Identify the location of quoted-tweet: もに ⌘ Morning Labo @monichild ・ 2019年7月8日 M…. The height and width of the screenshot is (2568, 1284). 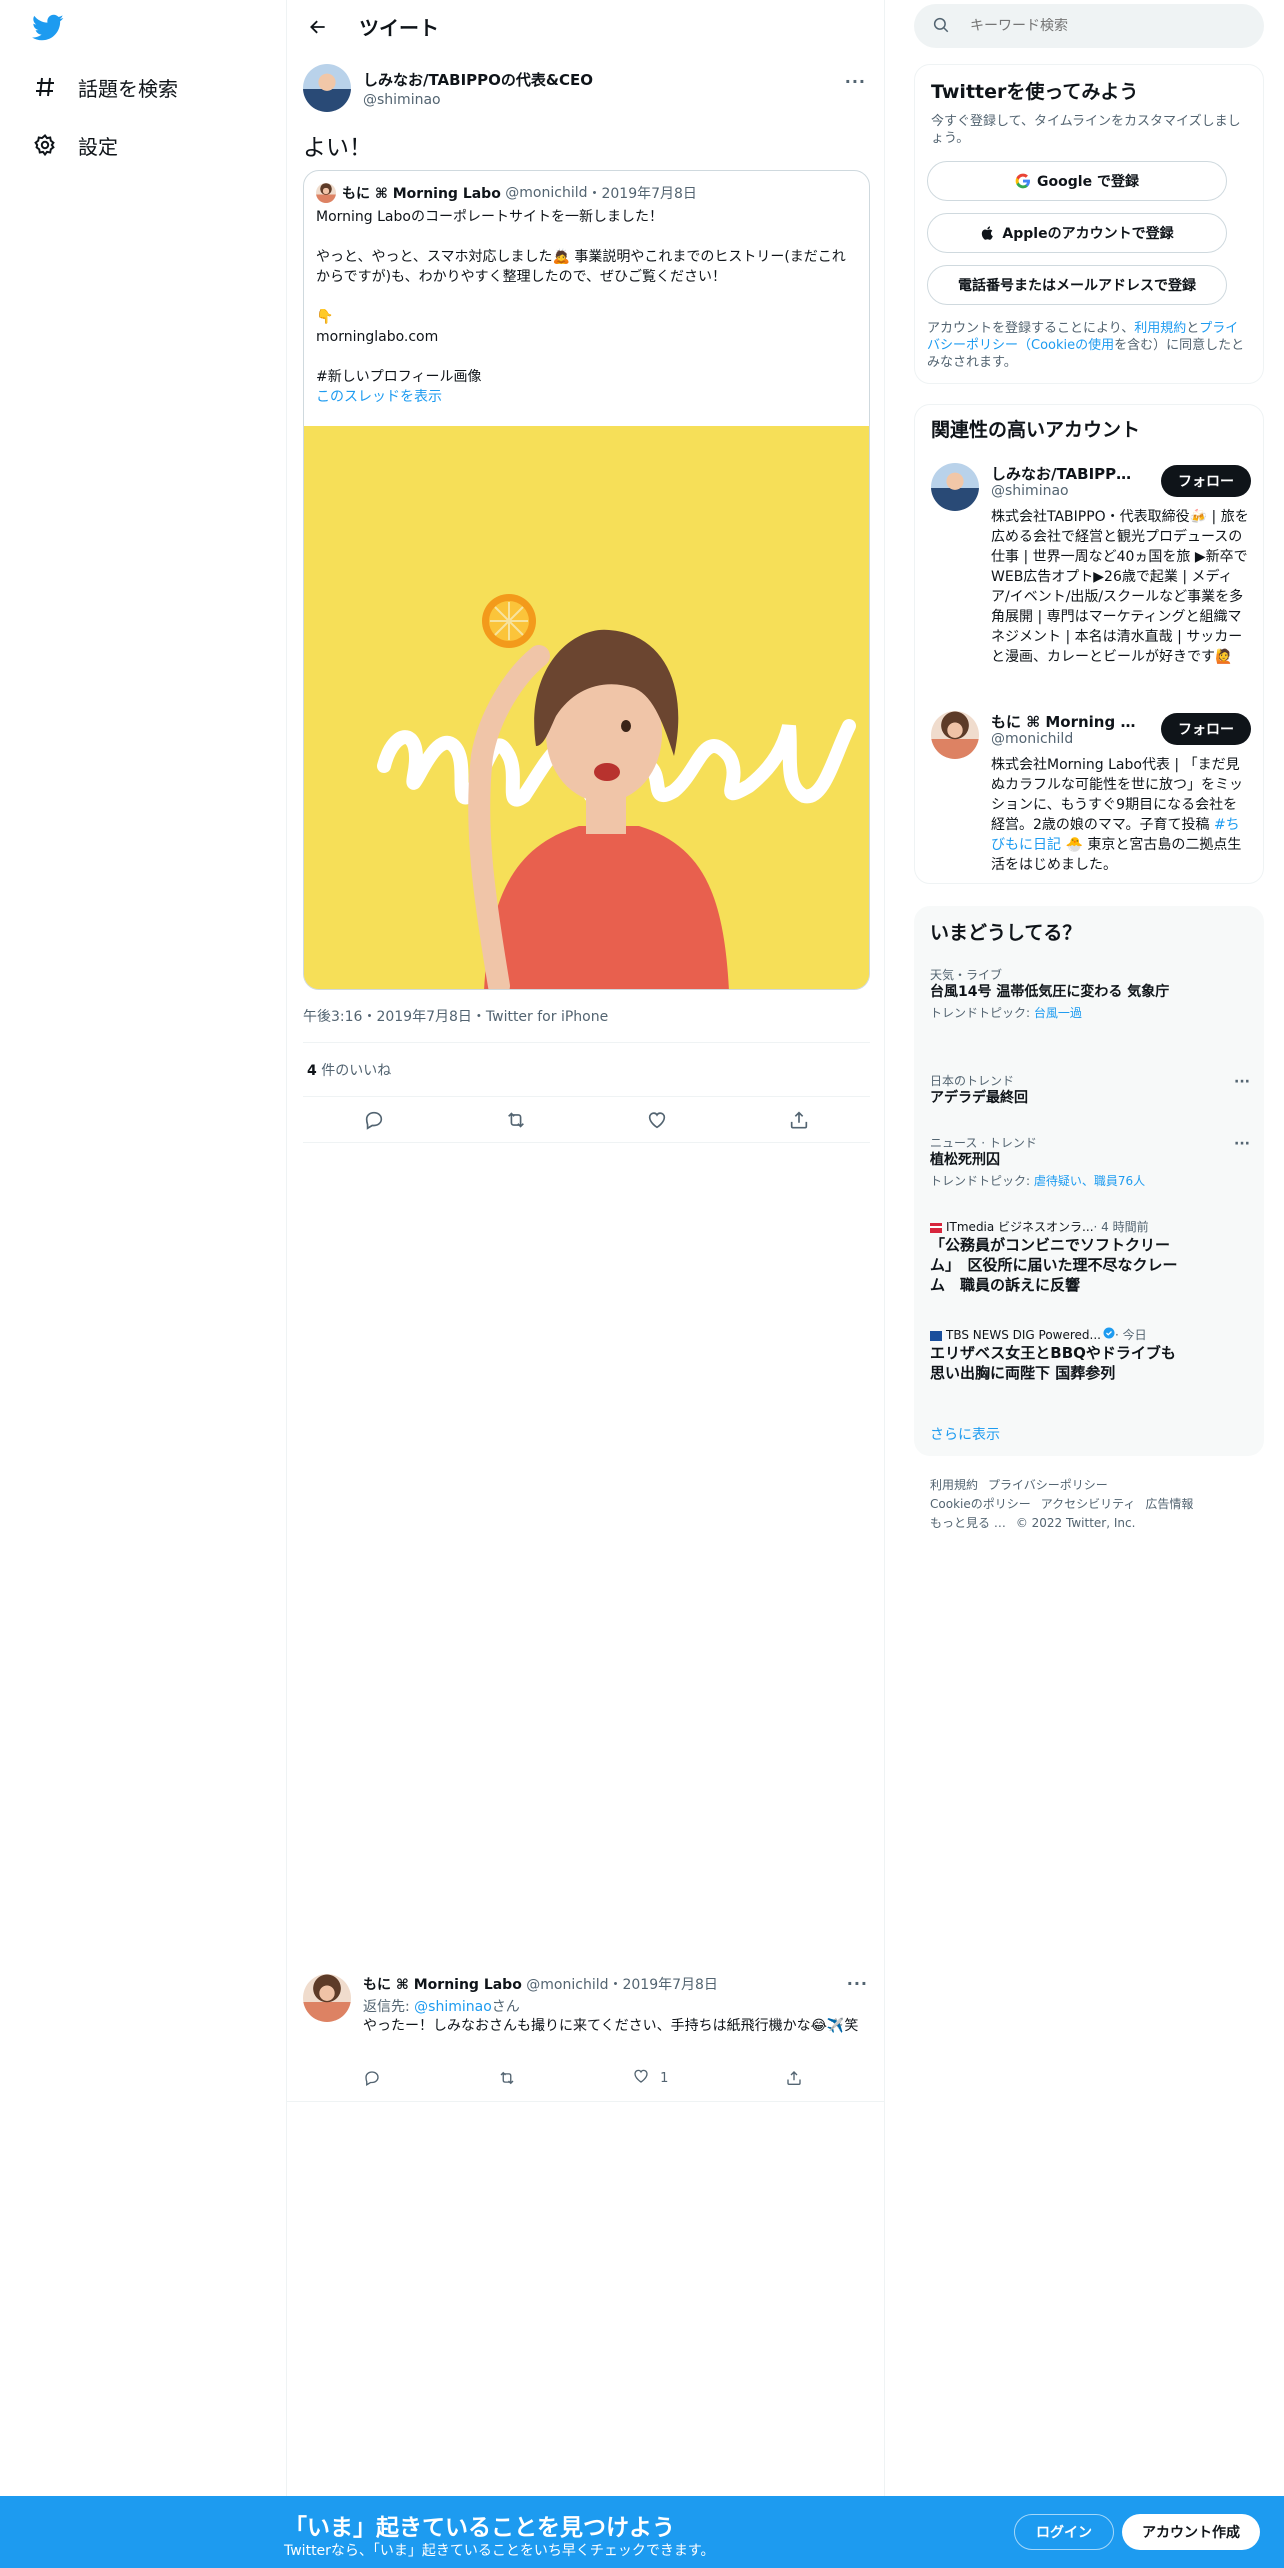
(586, 580).